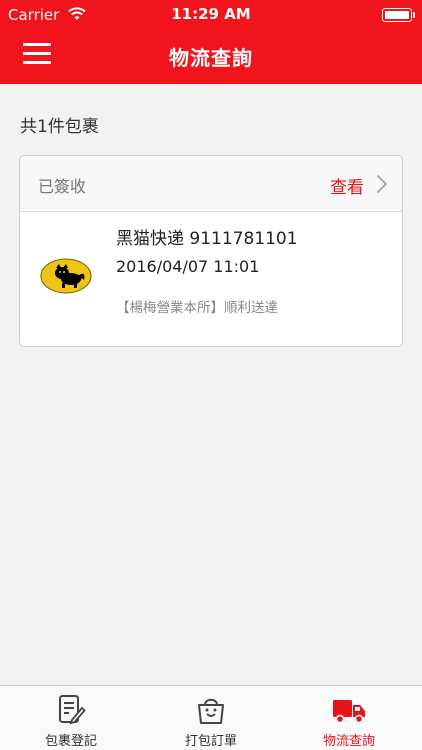 The image size is (422, 750). Describe the element at coordinates (70, 741) in the screenshot. I see `tab-label: 包裹登記` at that location.